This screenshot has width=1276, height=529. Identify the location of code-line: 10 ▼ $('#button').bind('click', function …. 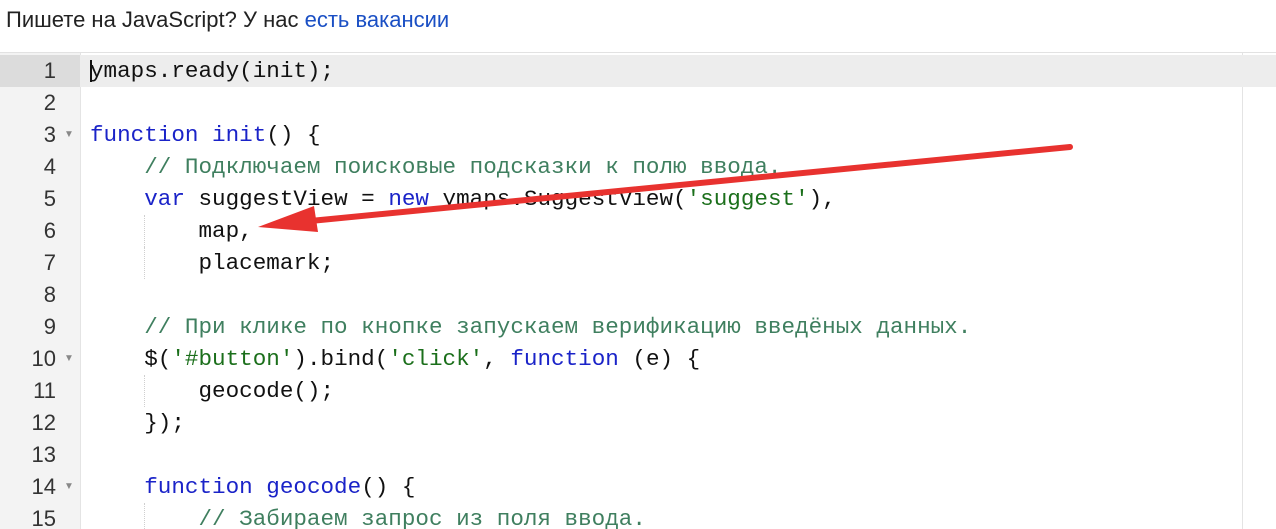
(638, 359).